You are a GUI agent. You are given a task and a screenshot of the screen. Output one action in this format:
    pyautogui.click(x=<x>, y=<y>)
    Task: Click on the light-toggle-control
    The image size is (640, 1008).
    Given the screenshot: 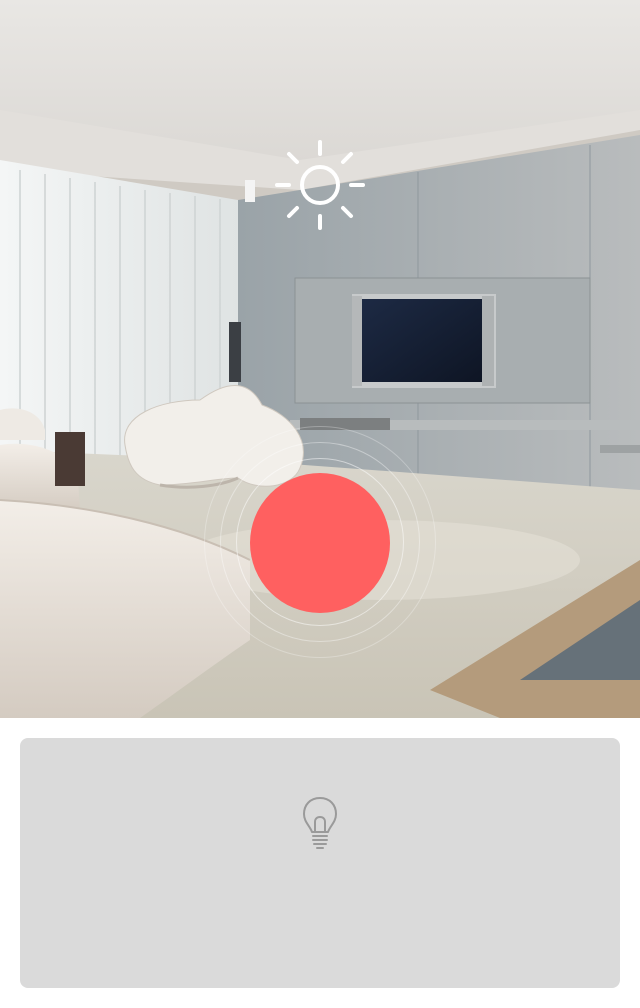 What is the action you would take?
    pyautogui.click(x=320, y=542)
    